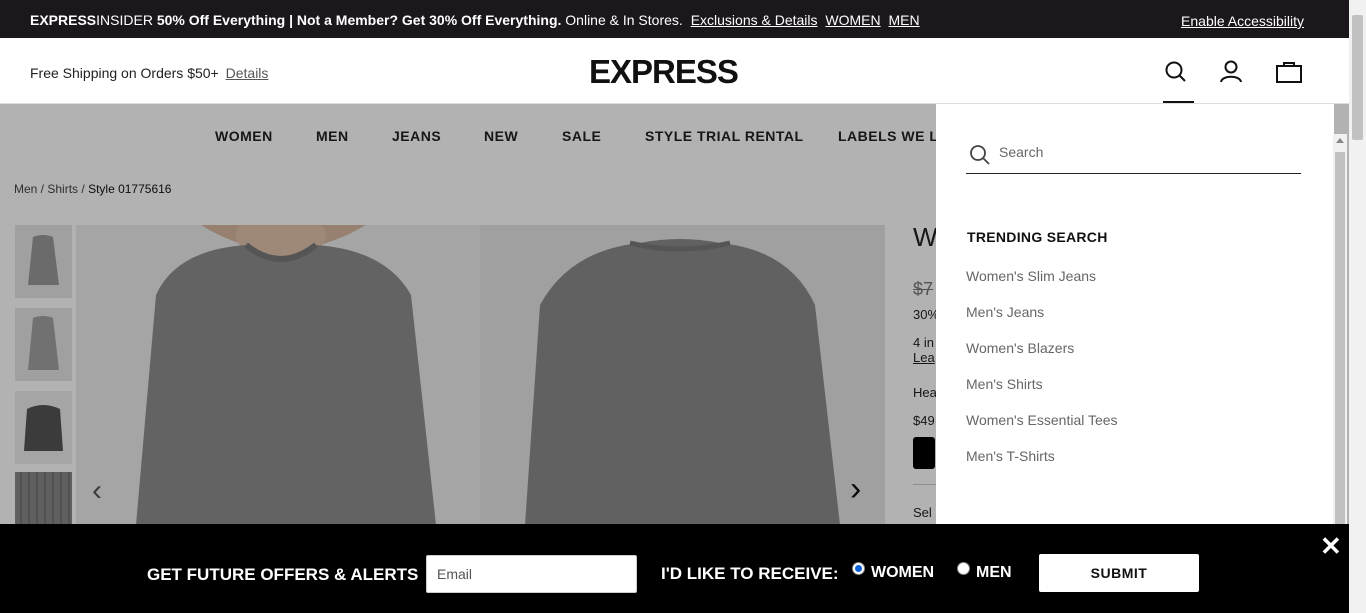 The height and width of the screenshot is (613, 1366). I want to click on promo-brand-bold: EXPRESS, so click(63, 20).